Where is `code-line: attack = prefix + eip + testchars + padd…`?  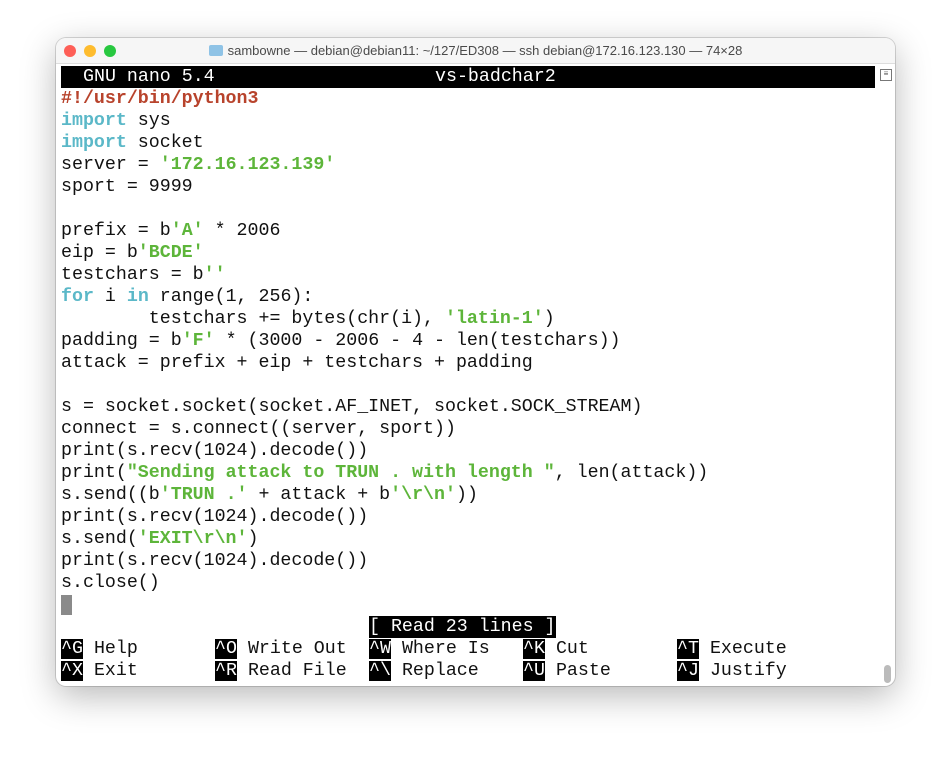 code-line: attack = prefix + eip + testchars + padd… is located at coordinates (297, 363).